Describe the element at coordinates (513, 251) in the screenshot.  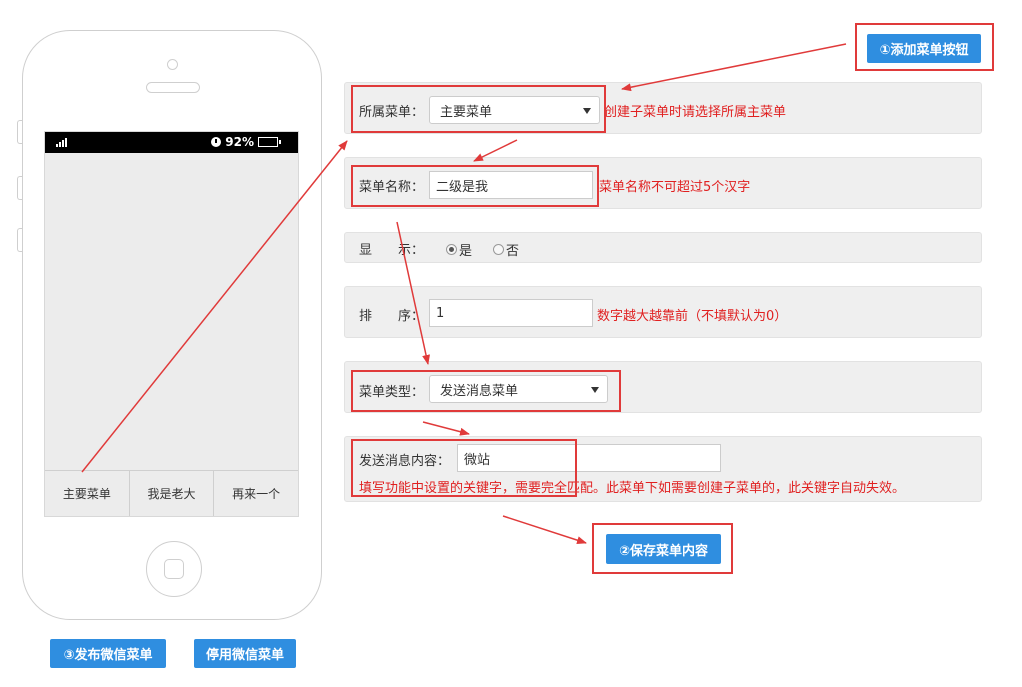
I see `display-no-label: 否` at that location.